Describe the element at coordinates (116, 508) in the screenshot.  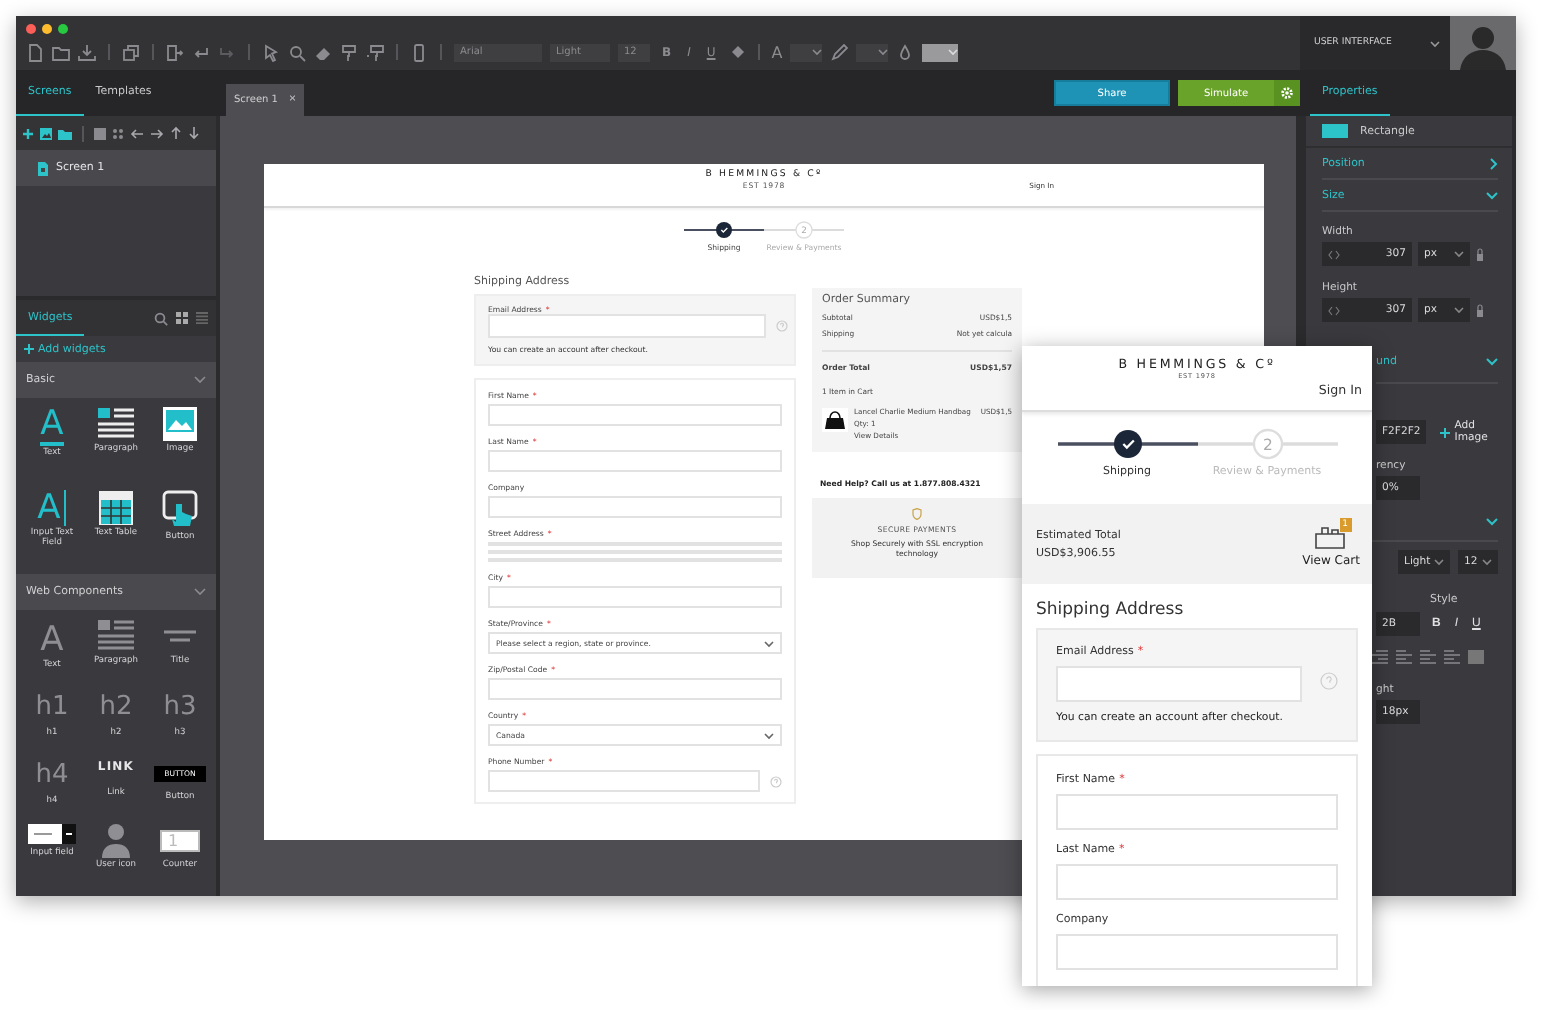
I see `table-widget-icon` at that location.